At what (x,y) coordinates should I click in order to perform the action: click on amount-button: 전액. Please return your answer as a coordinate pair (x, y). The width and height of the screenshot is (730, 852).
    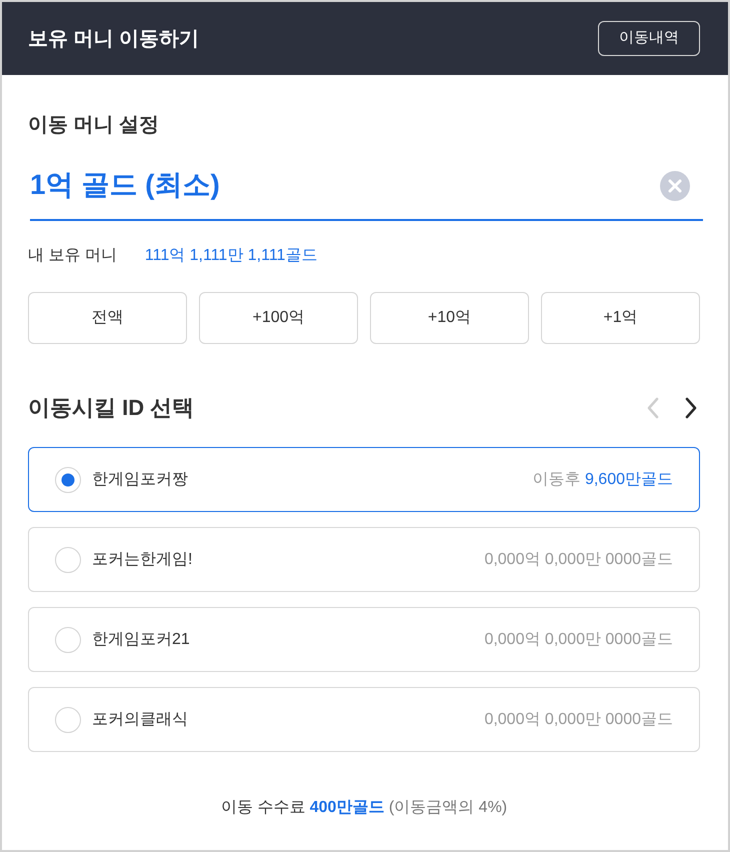
    Looking at the image, I should click on (107, 318).